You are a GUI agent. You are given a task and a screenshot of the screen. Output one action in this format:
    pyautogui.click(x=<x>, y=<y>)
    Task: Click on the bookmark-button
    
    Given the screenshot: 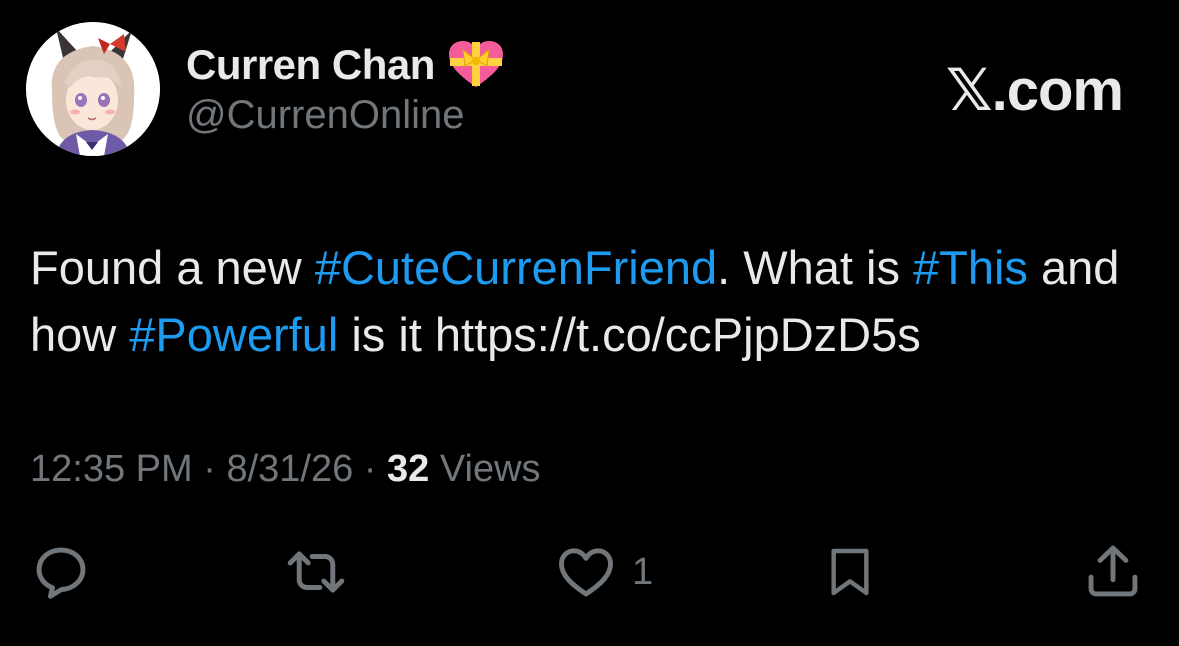 What is the action you would take?
    pyautogui.click(x=850, y=572)
    